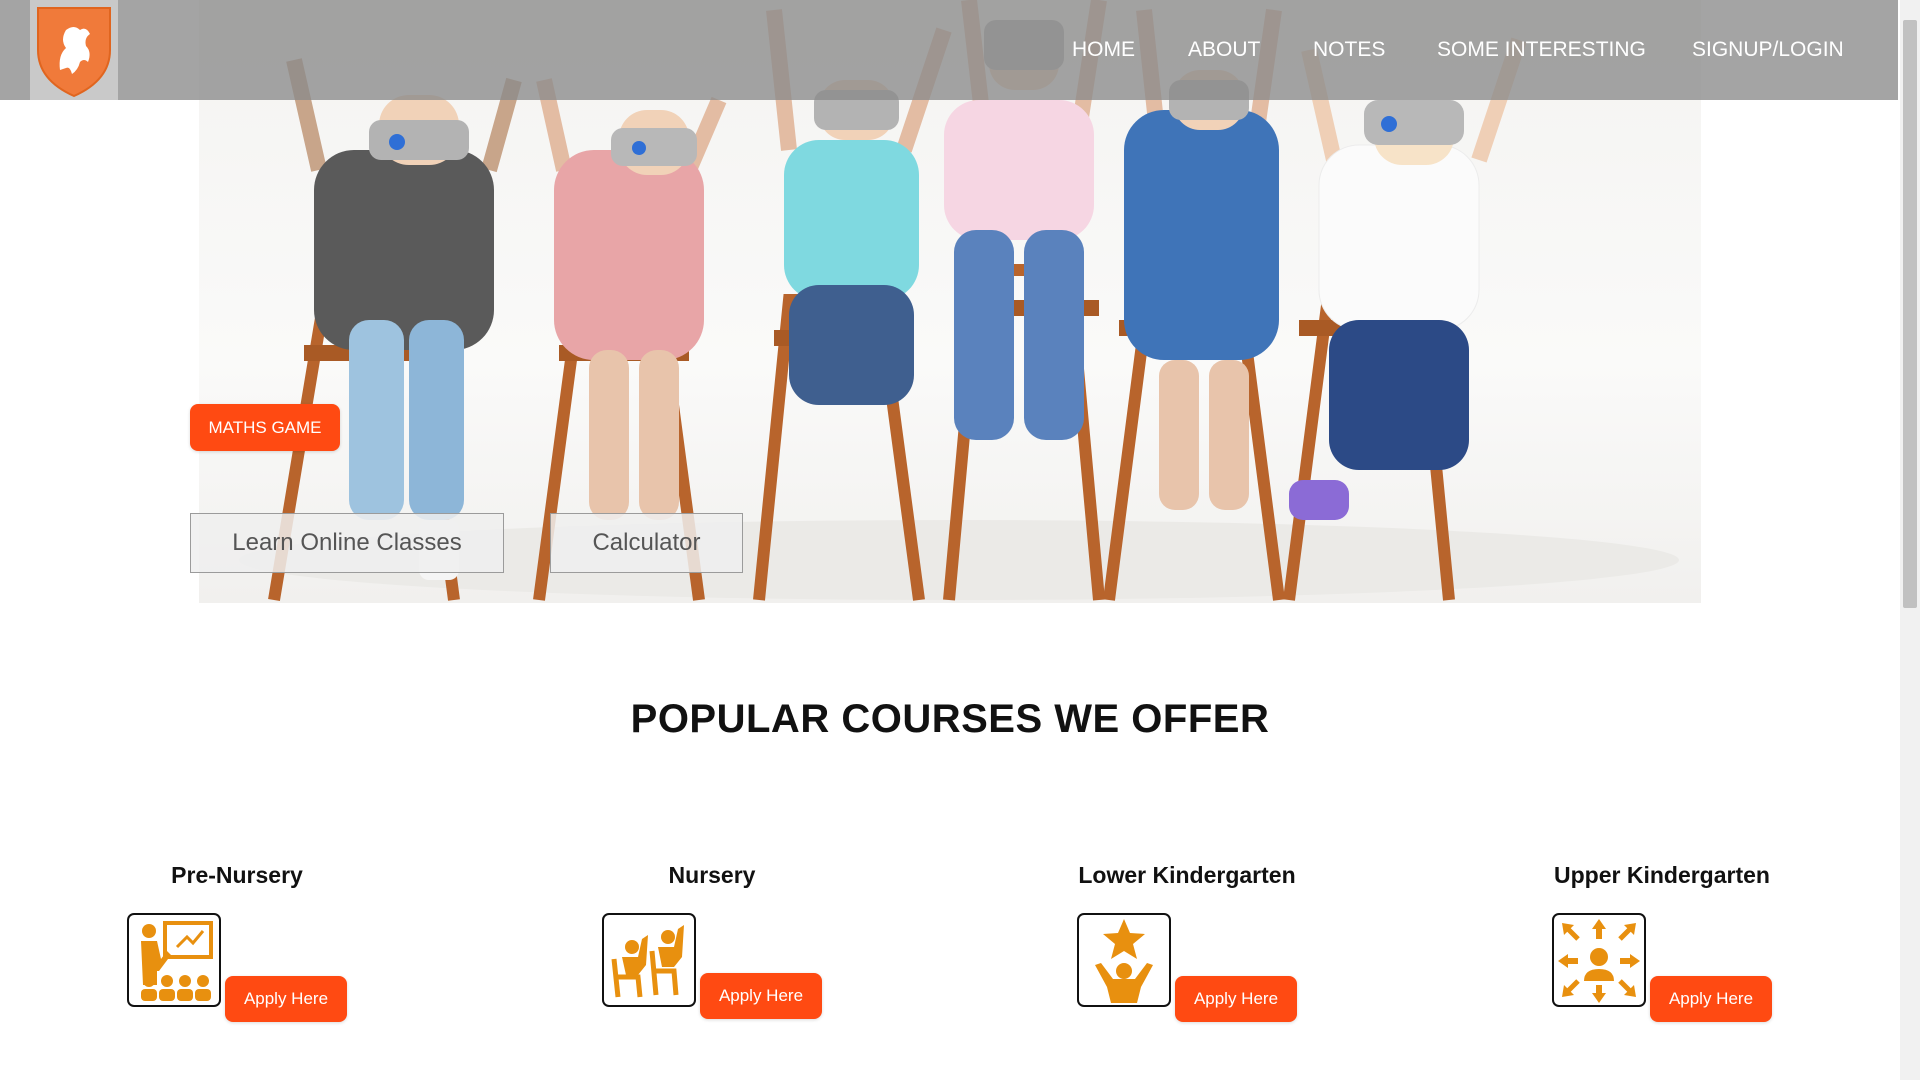  I want to click on section-title: POPULAR COURSES WE OFFER, so click(950, 719).